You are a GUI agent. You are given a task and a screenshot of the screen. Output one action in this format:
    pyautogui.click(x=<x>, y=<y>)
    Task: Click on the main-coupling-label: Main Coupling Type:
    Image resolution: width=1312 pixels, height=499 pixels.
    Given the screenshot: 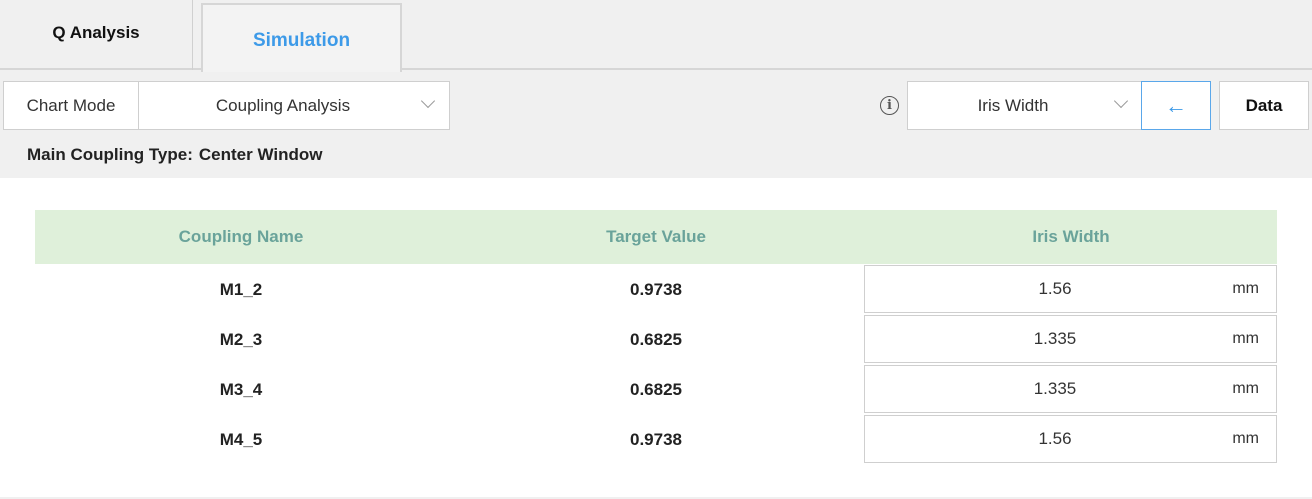 What is the action you would take?
    pyautogui.click(x=110, y=154)
    